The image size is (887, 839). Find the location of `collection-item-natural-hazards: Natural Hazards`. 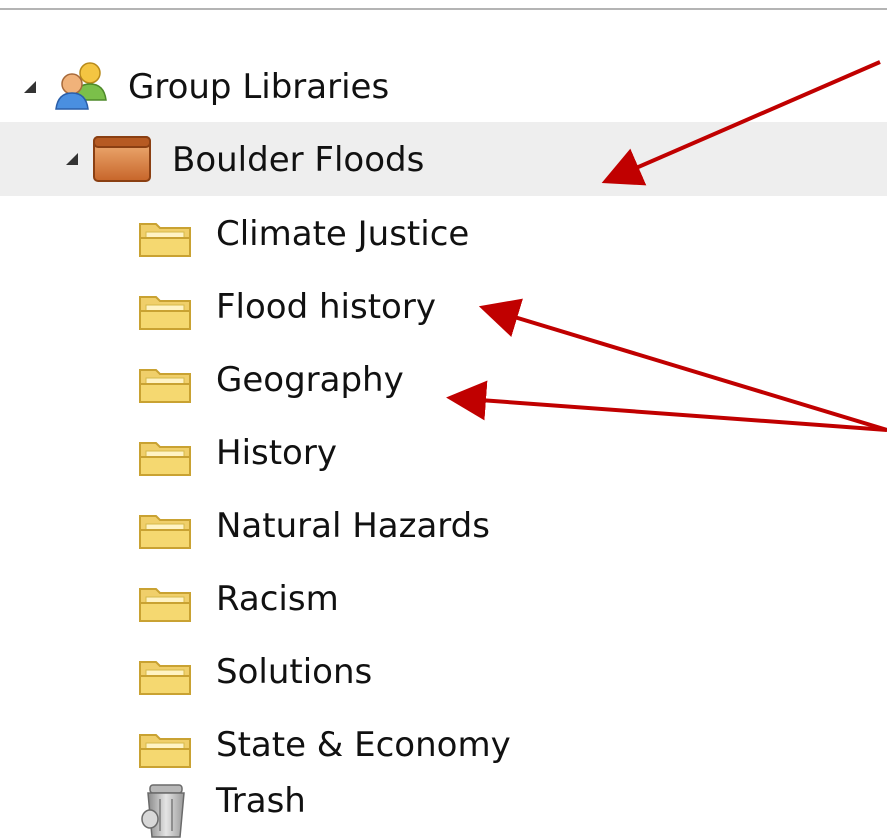

collection-item-natural-hazards: Natural Hazards is located at coordinates (443, 525).